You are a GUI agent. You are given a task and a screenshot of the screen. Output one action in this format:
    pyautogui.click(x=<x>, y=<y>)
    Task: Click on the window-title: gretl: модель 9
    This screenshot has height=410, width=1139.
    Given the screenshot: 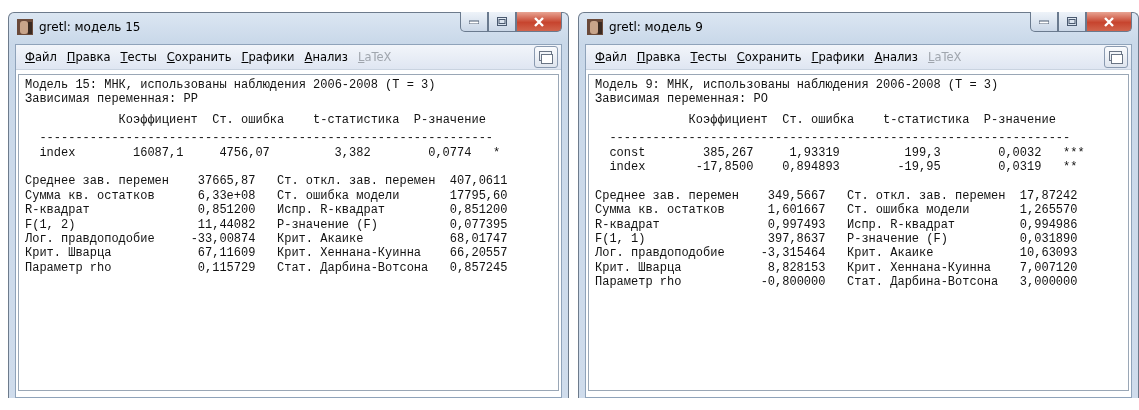 What is the action you would take?
    pyautogui.click(x=656, y=26)
    